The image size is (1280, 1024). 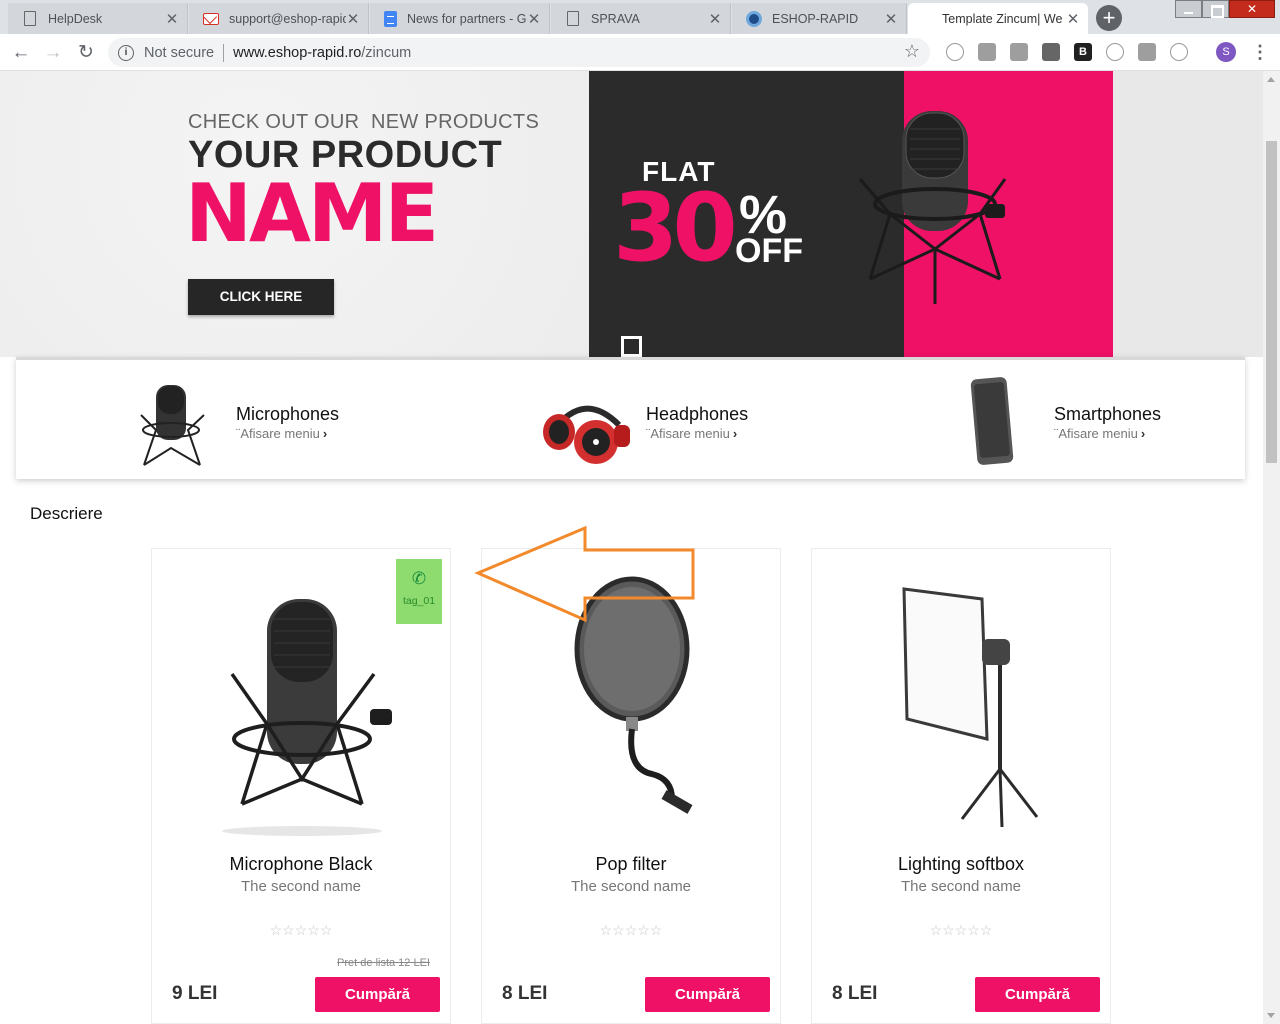 What do you see at coordinates (86, 53) in the screenshot?
I see `reload-icon: ↻` at bounding box center [86, 53].